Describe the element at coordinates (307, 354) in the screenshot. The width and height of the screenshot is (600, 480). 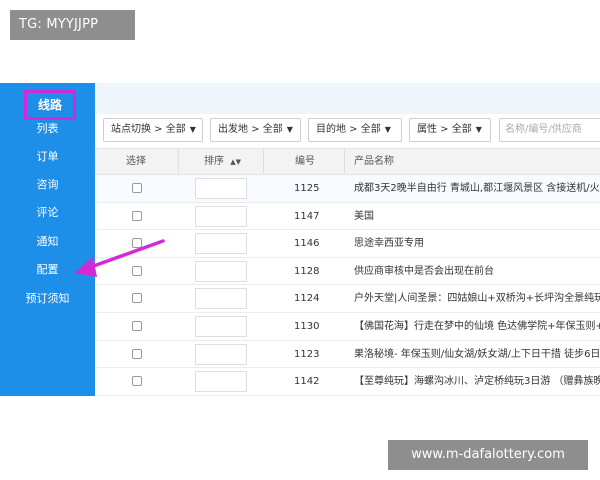
I see `row-id: 1123` at that location.